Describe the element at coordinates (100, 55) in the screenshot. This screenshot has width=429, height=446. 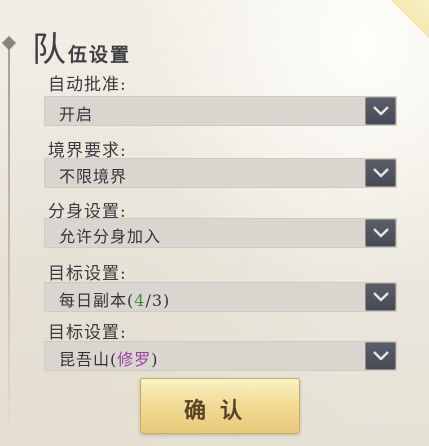
I see `title-rest: 伍设置` at that location.